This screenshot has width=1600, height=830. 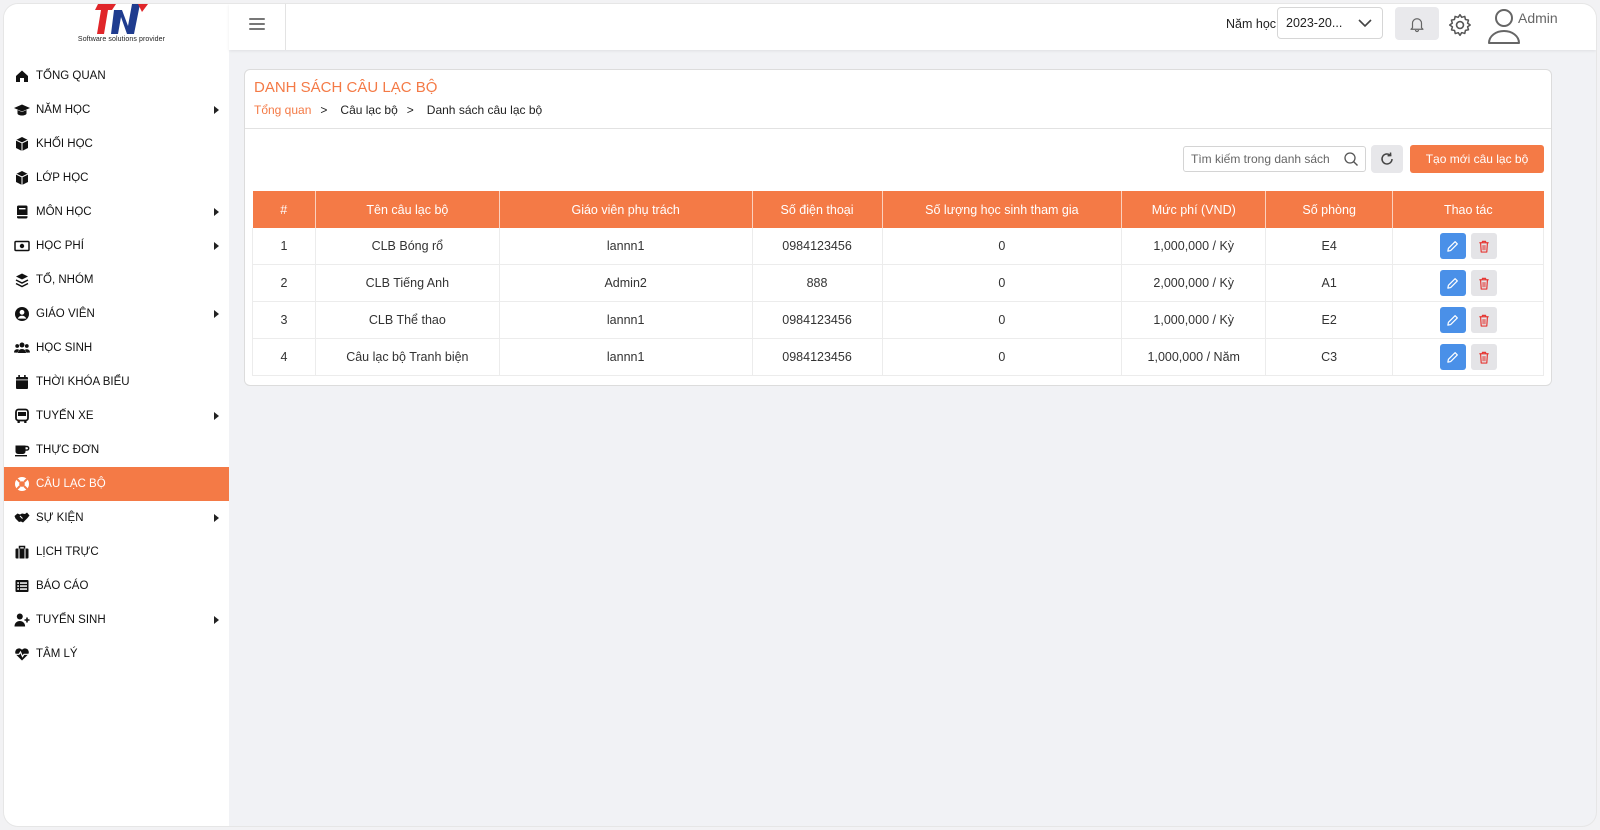 What do you see at coordinates (83, 382) in the screenshot?
I see `sidebar-item-label: Thời khóa biểu` at bounding box center [83, 382].